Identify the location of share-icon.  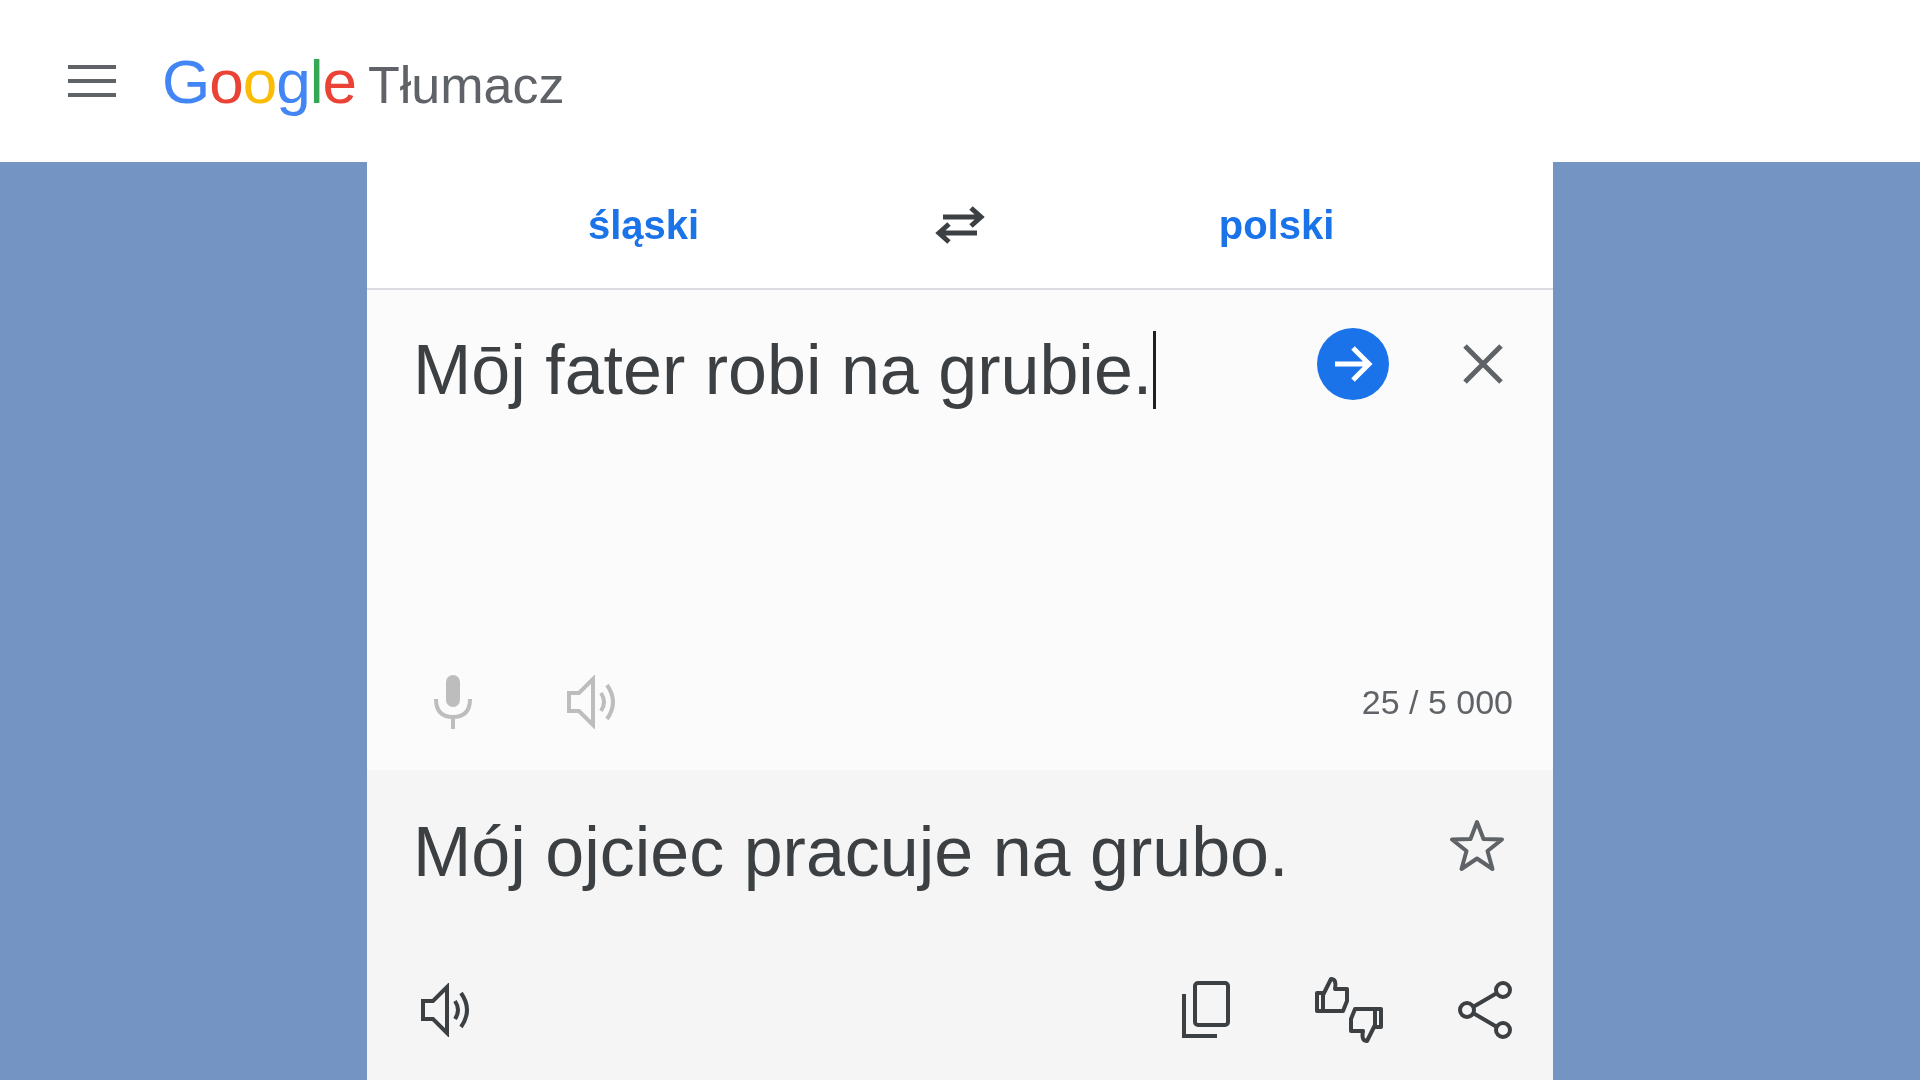
(1485, 1010).